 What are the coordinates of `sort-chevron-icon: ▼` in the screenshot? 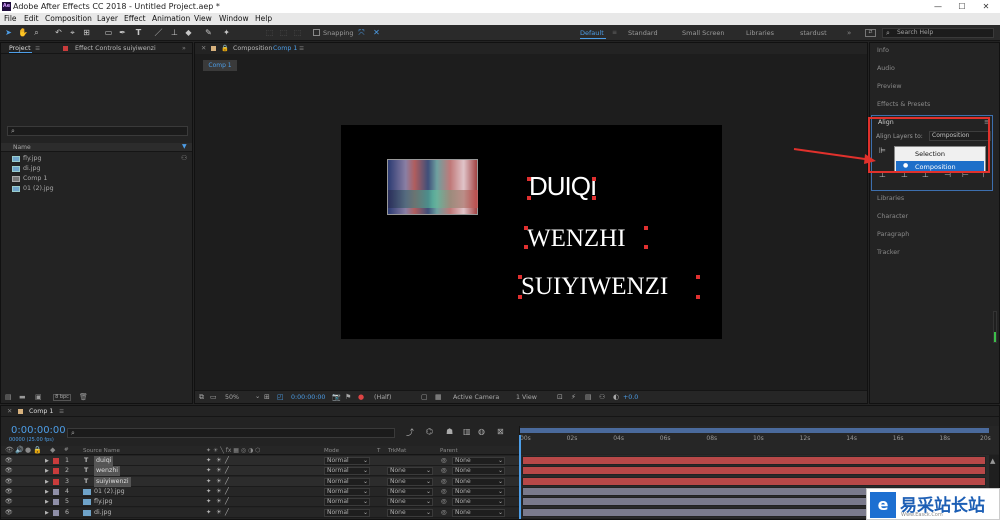 It's located at (184, 146).